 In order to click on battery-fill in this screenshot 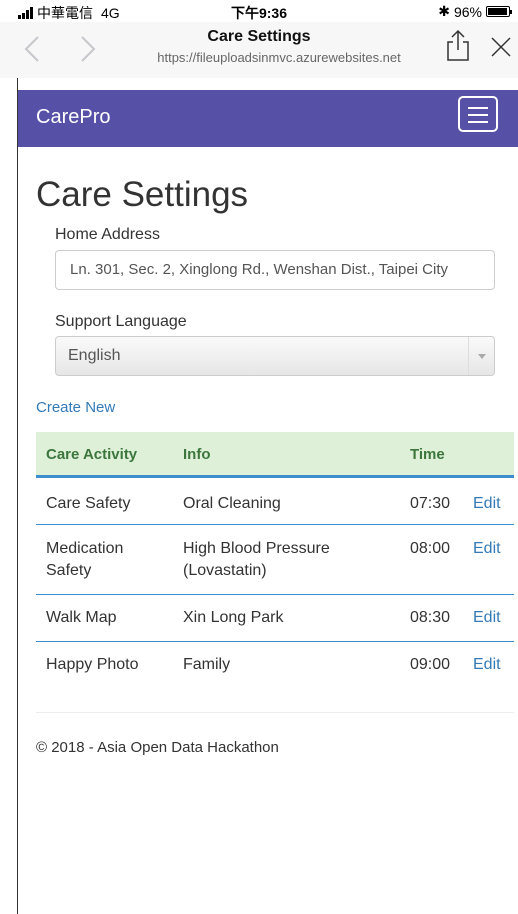, I will do `click(498, 11)`.